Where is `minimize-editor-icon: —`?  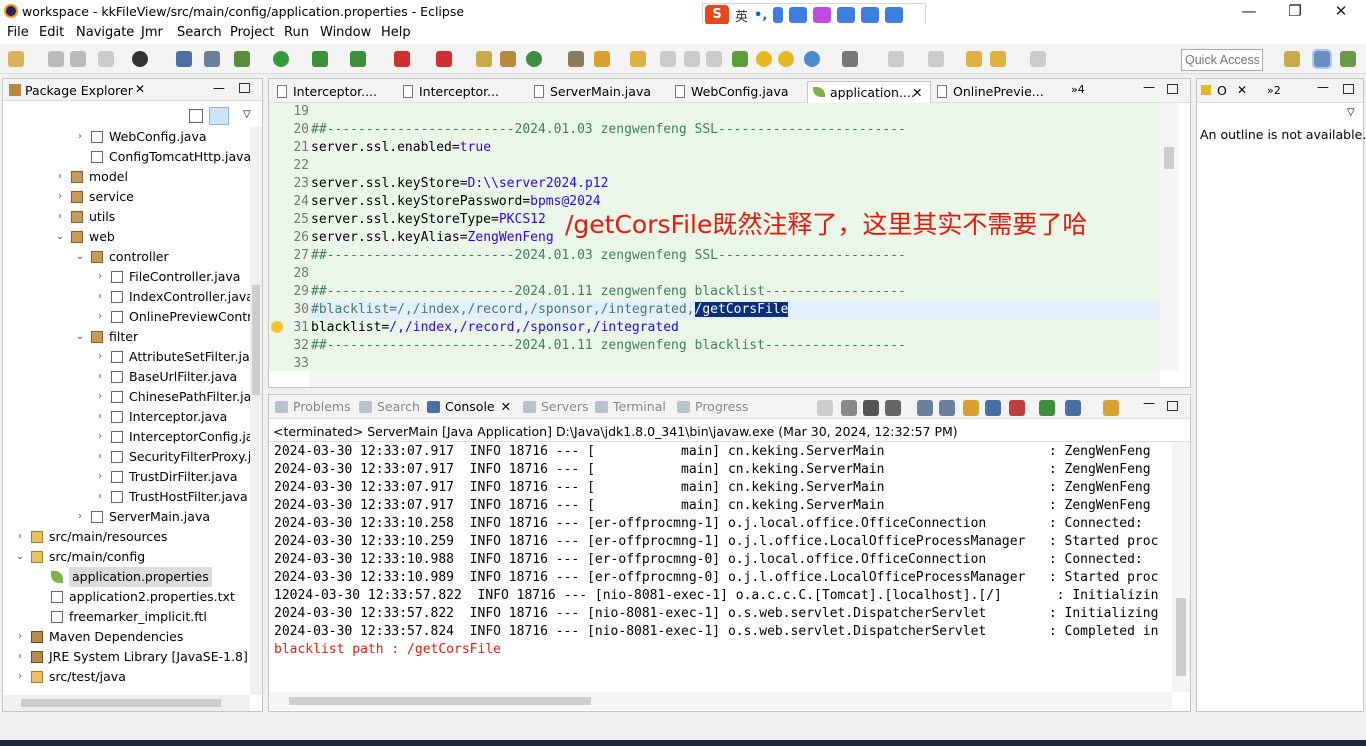
minimize-editor-icon: — is located at coordinates (1149, 87).